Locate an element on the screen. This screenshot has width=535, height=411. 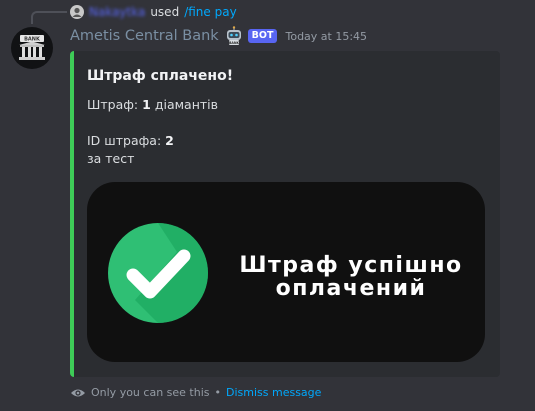
reply-connector-line is located at coordinates (49, 17).